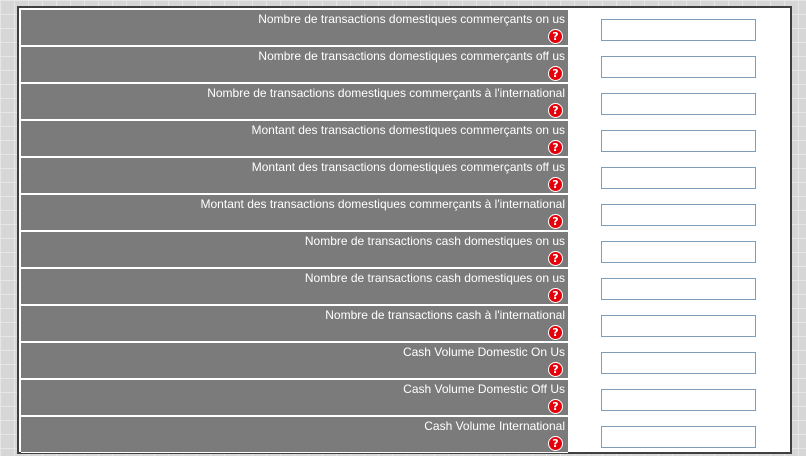 The width and height of the screenshot is (806, 456). I want to click on field-label: Cash Volume Domestic Off Us, so click(484, 389).